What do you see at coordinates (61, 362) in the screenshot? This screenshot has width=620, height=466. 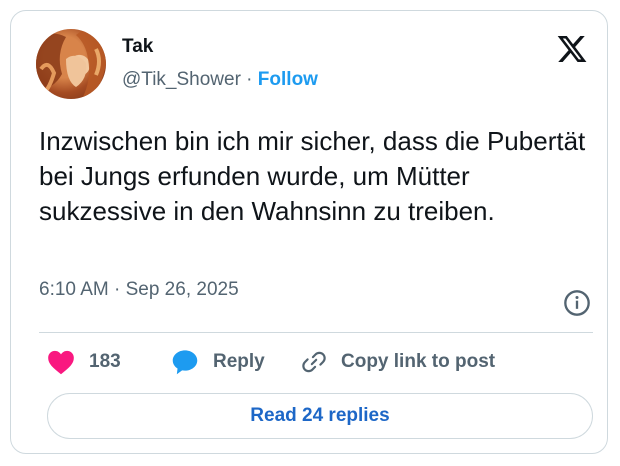 I see `heart-icon` at bounding box center [61, 362].